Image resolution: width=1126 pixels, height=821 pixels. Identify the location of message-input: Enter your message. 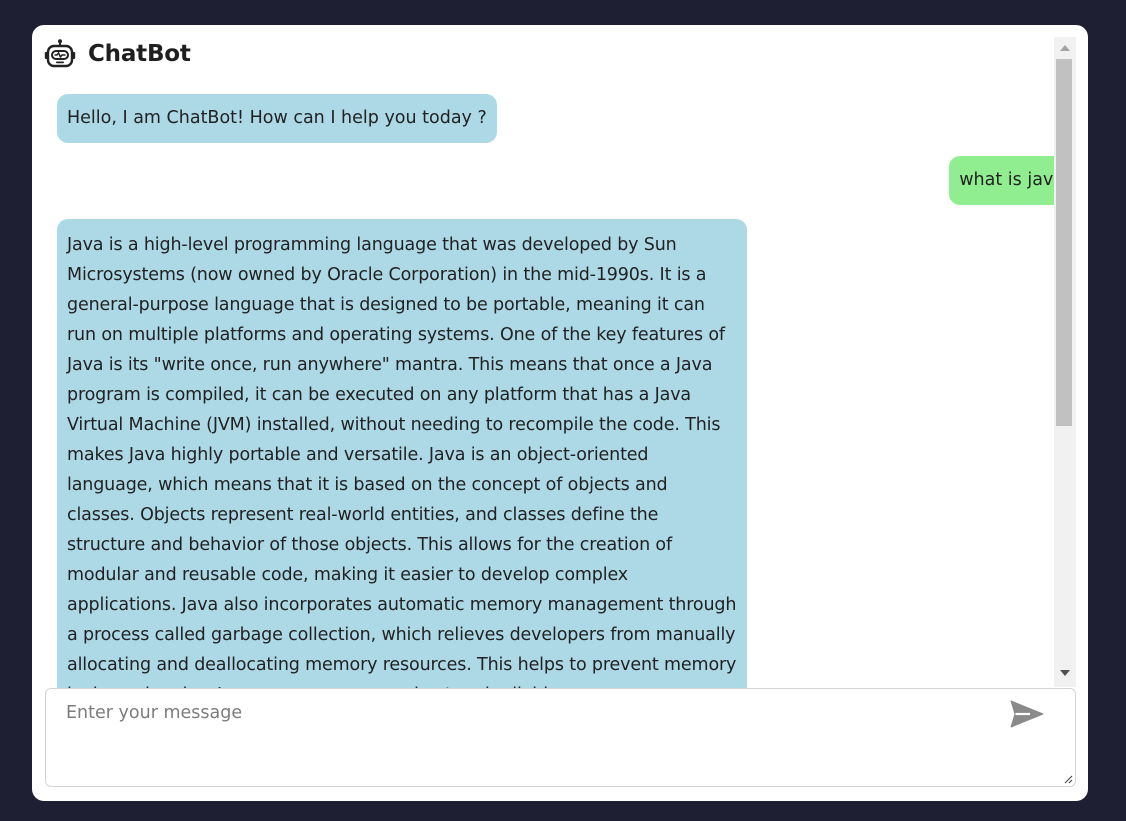
(560, 737).